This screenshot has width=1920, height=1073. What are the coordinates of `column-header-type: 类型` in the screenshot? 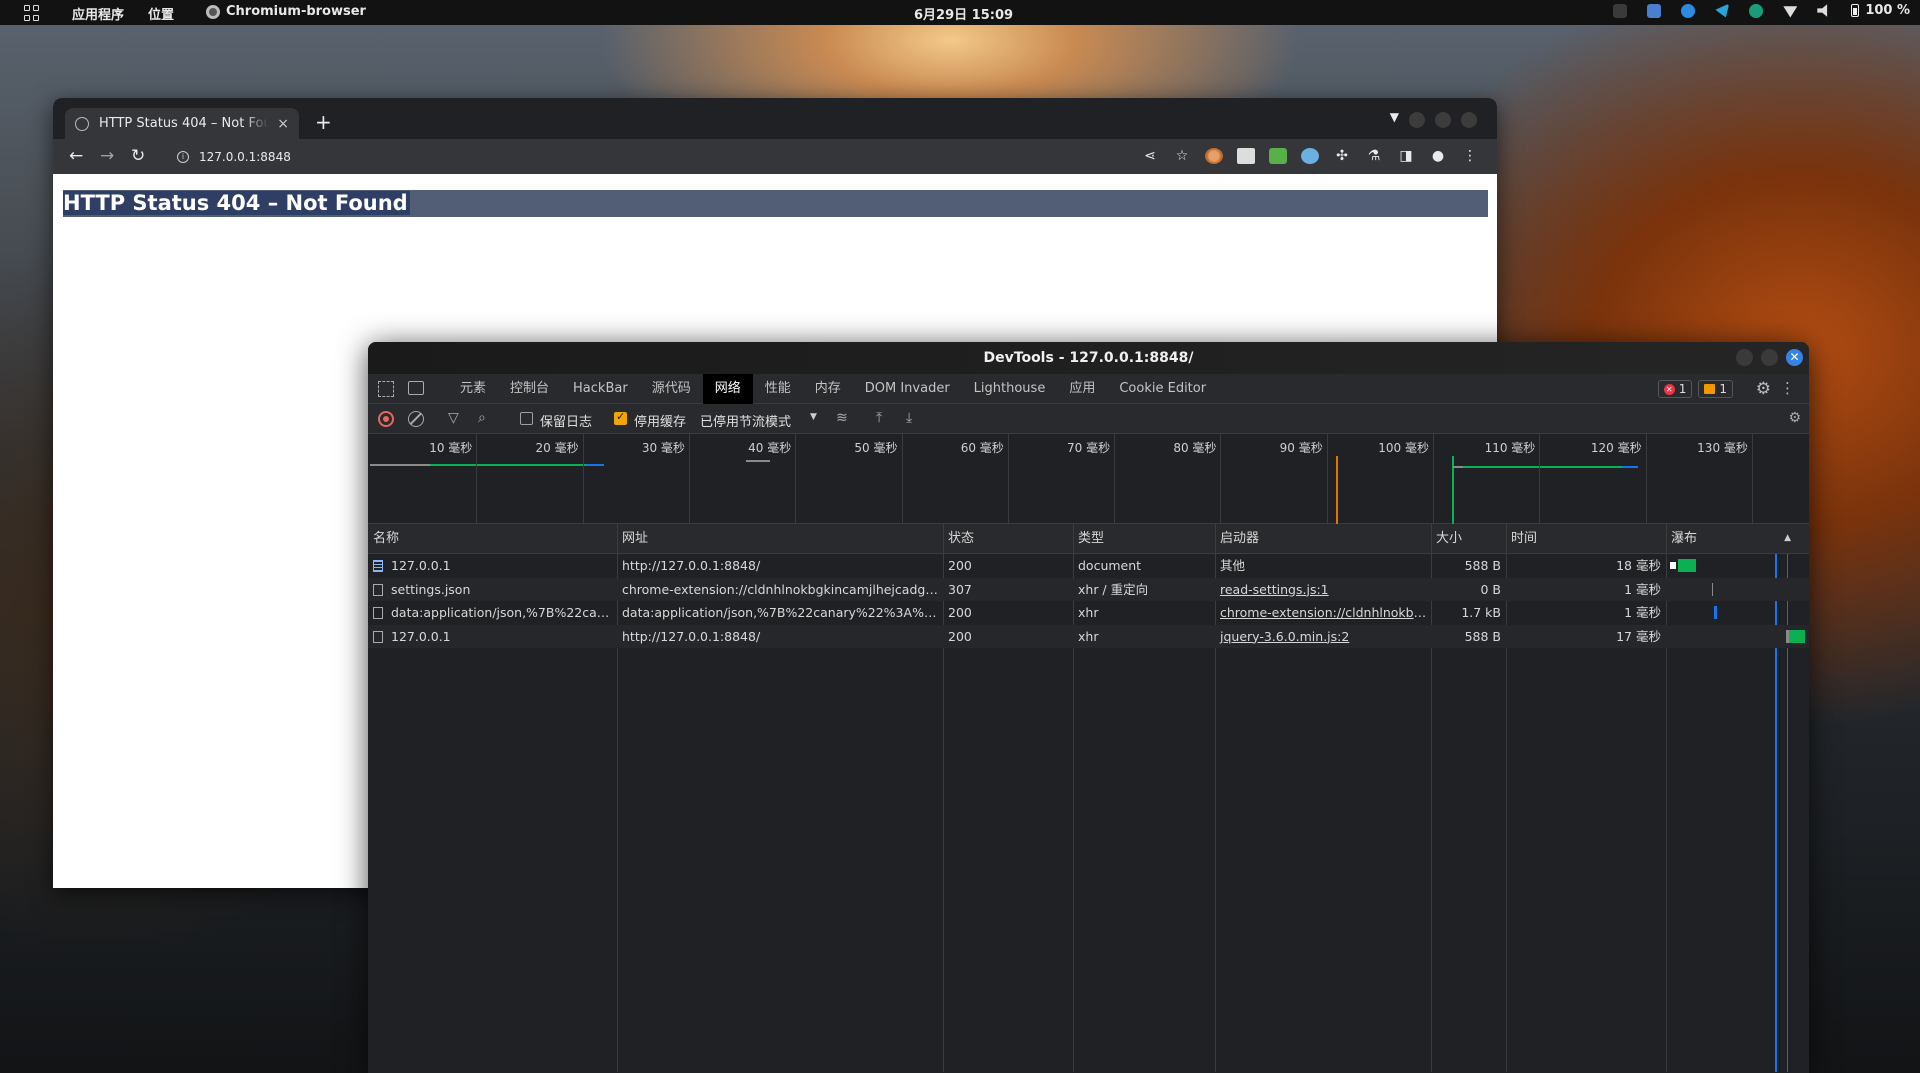 It's located at (1088, 539).